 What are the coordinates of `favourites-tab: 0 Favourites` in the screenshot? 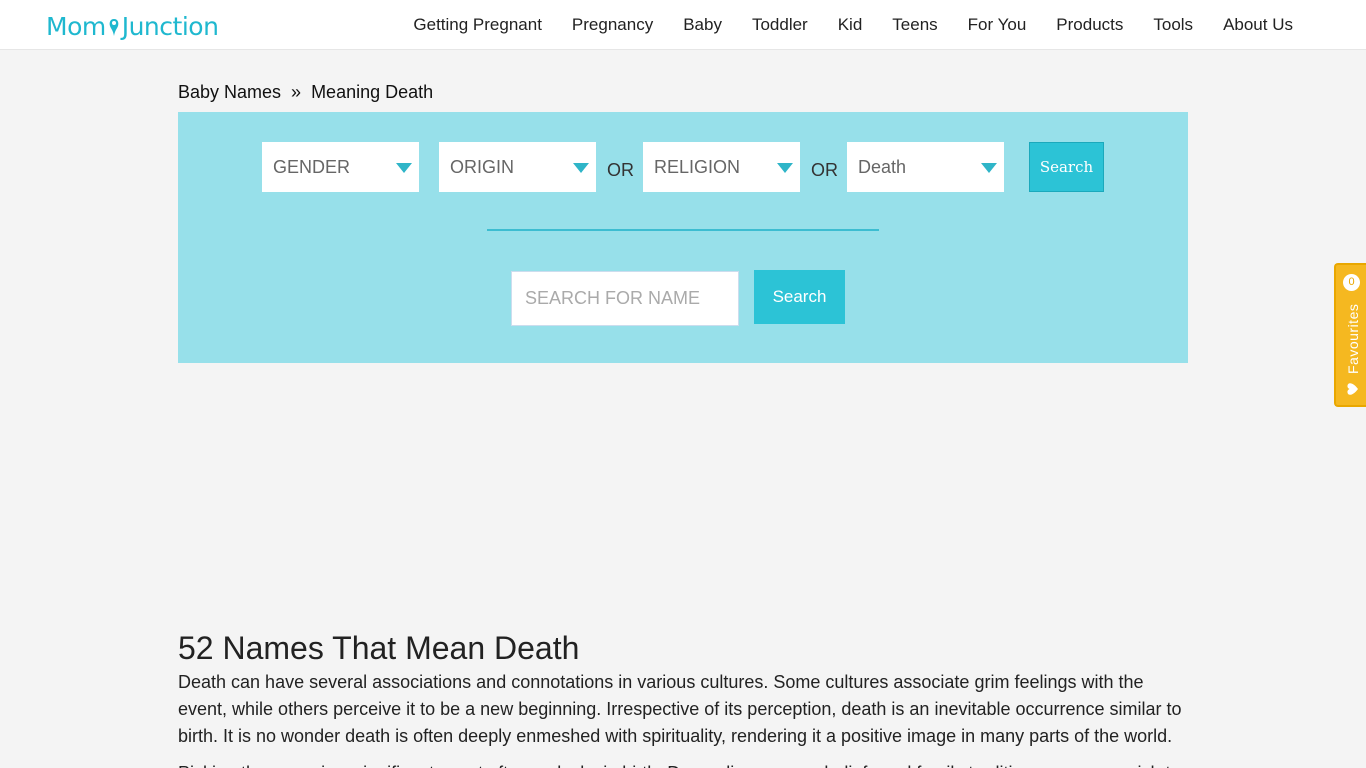 It's located at (1350, 335).